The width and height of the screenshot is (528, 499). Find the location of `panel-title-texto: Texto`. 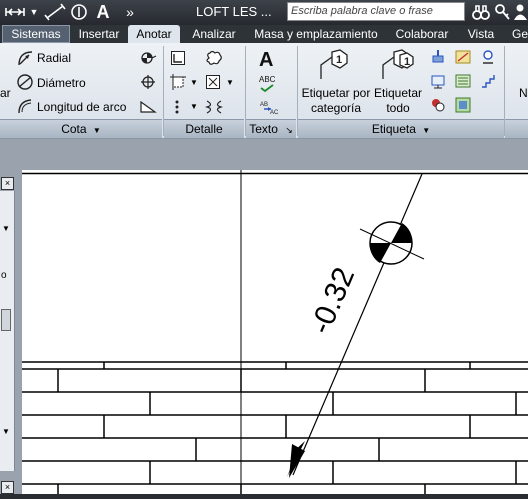

panel-title-texto: Texto is located at coordinates (263, 129).